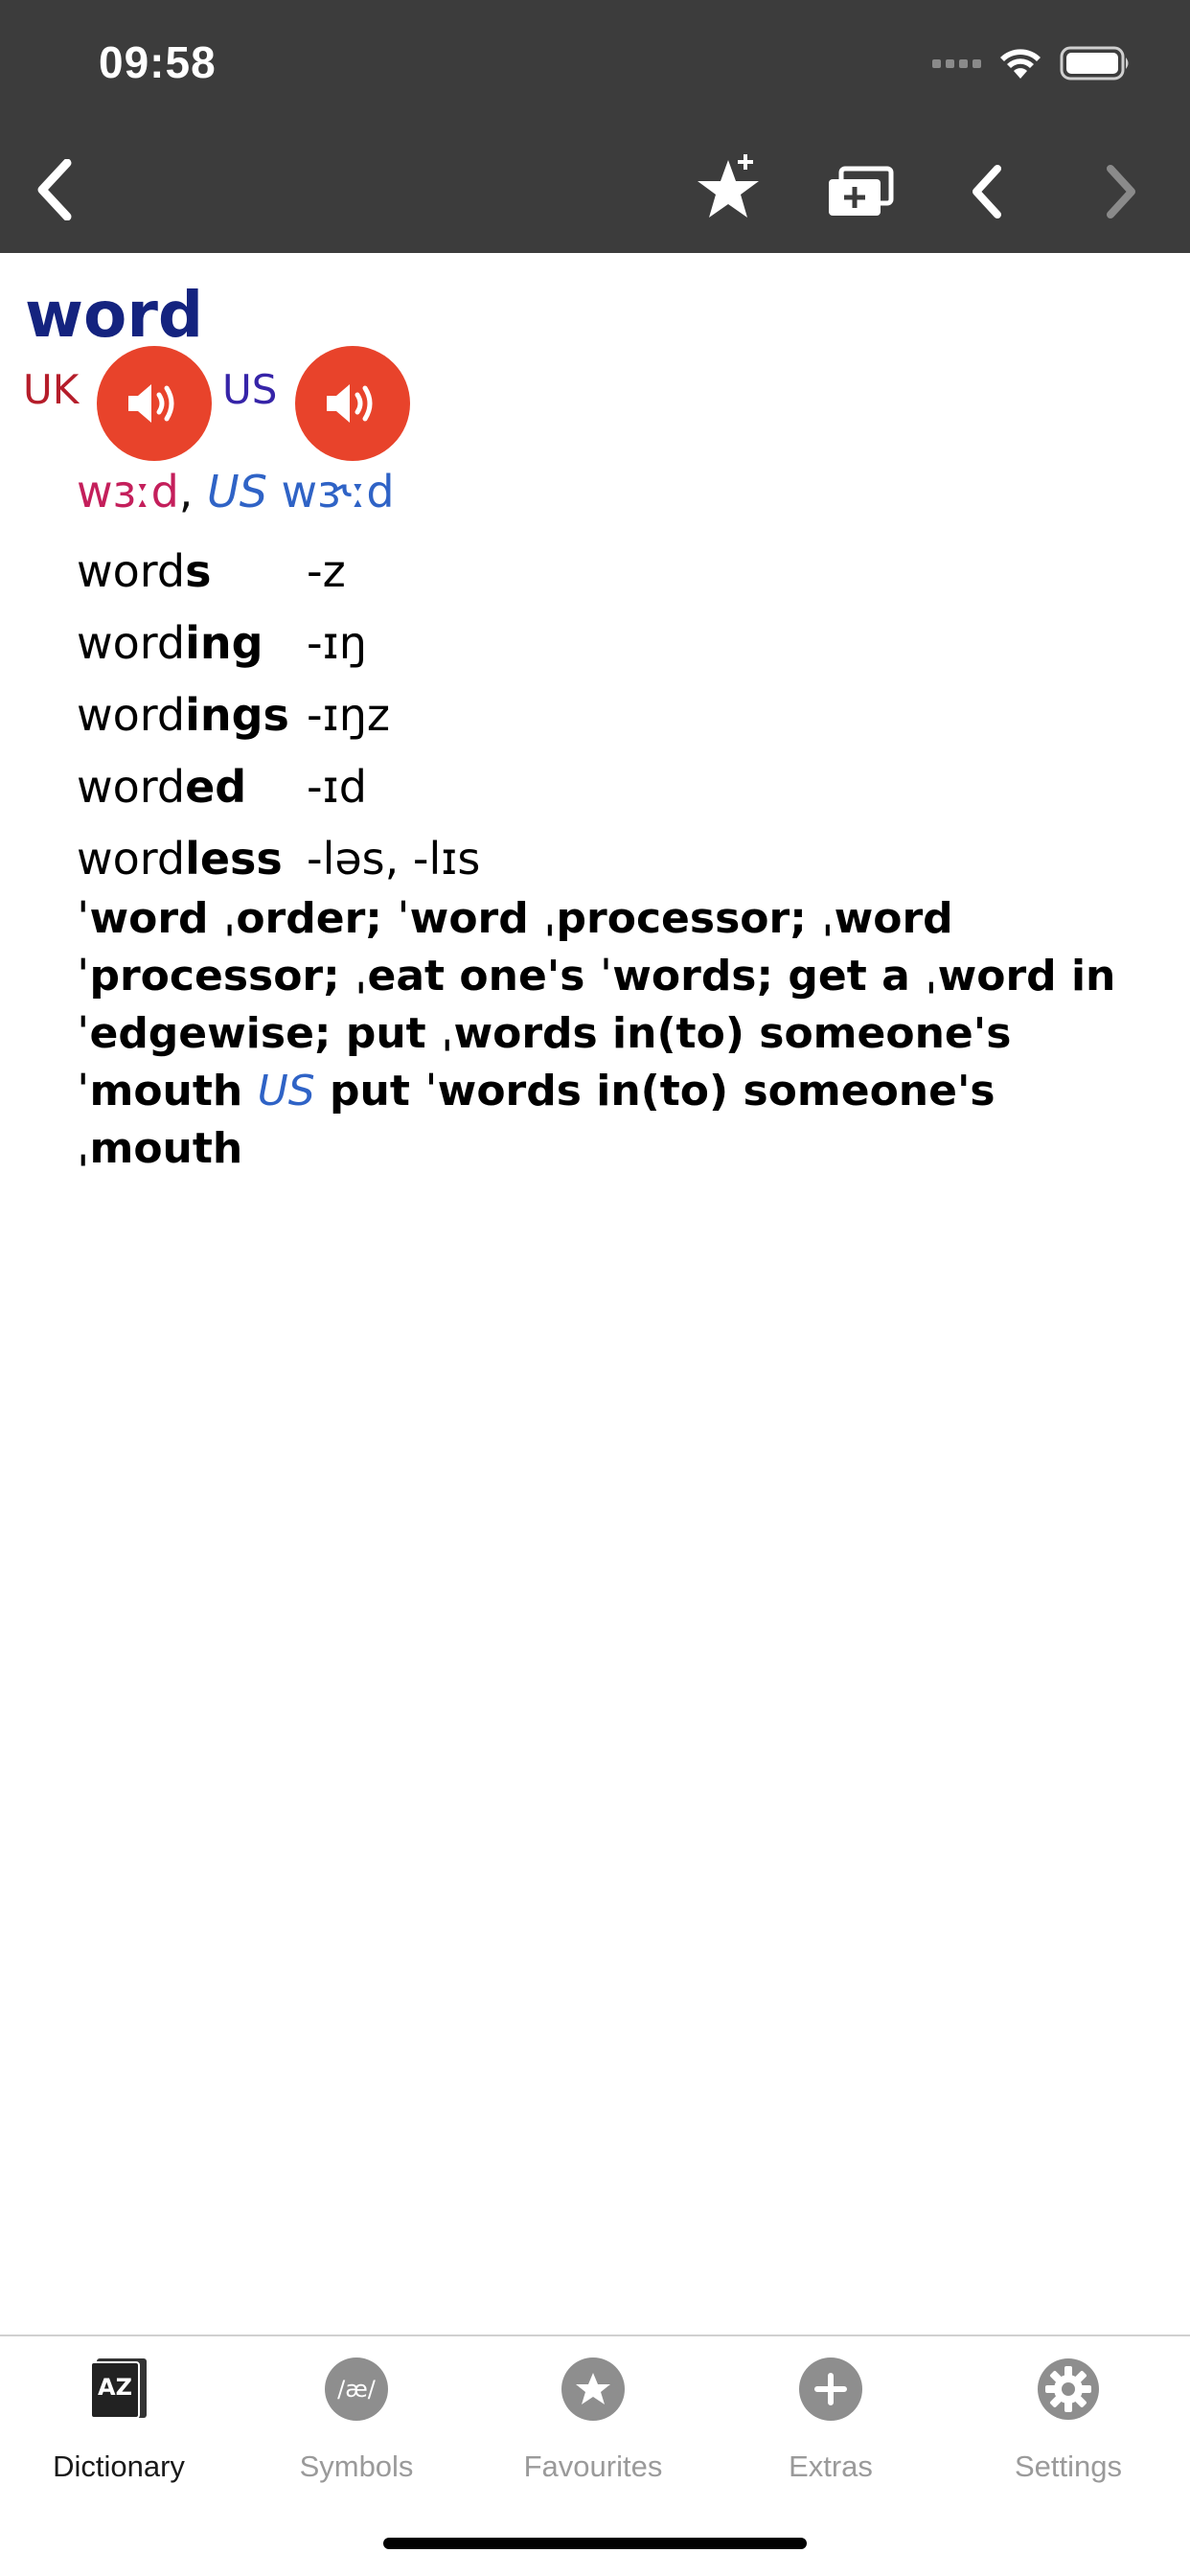 The height and width of the screenshot is (2576, 1190). I want to click on form-word: worded, so click(162, 786).